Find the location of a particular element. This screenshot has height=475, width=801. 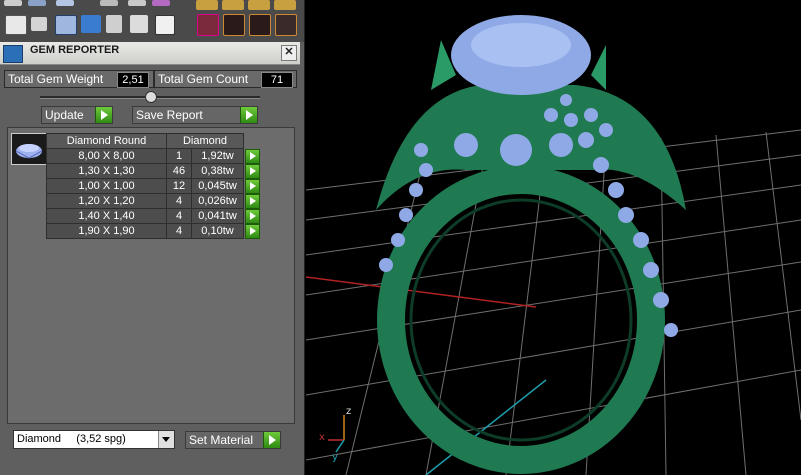

grid-layout-icon is located at coordinates (16, 25).